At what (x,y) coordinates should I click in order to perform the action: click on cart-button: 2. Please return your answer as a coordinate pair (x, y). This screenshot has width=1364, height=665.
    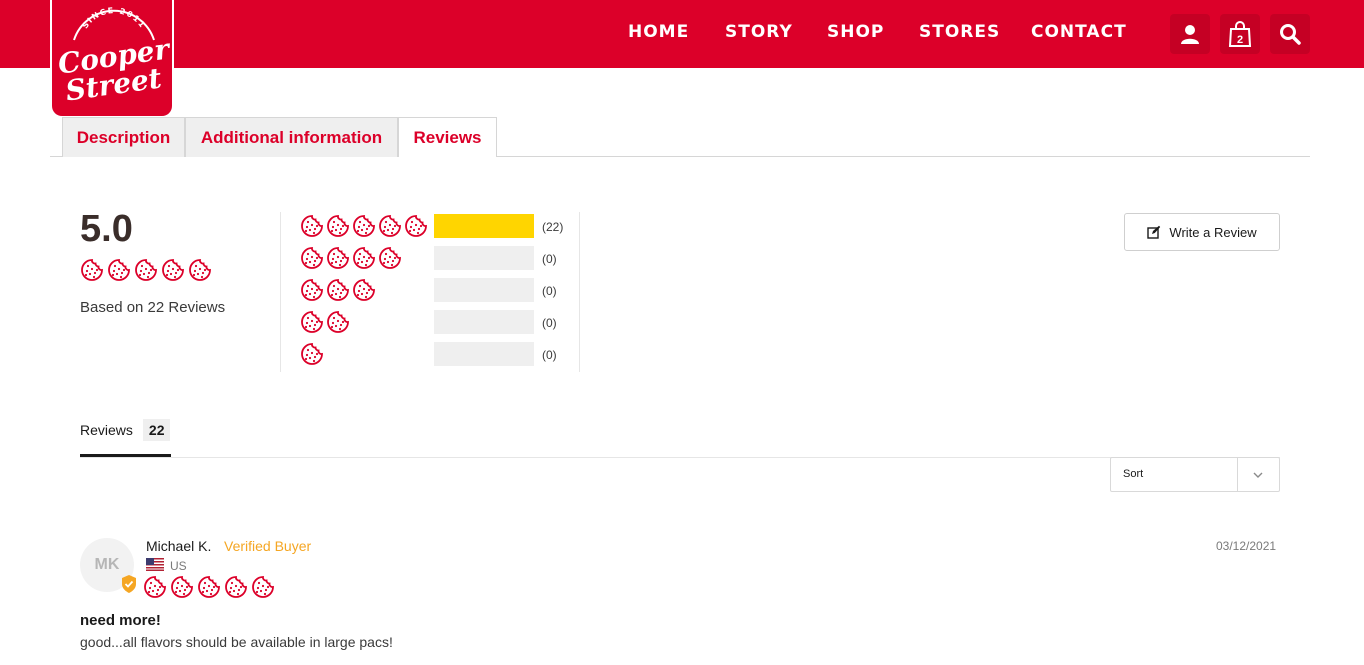
    Looking at the image, I should click on (1240, 34).